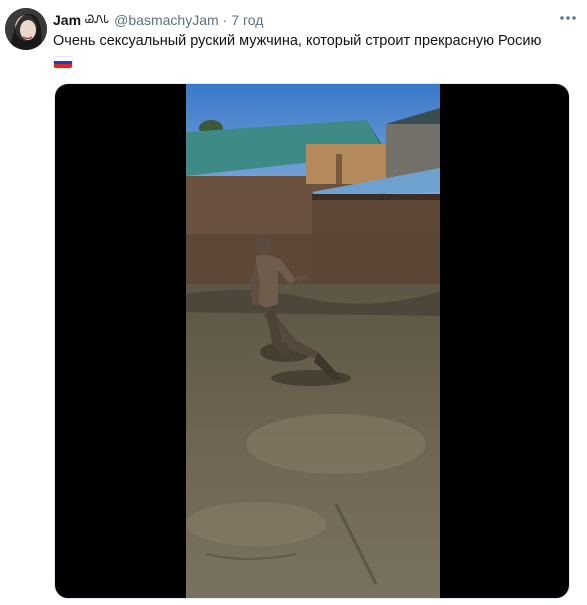 The height and width of the screenshot is (605, 587). Describe the element at coordinates (247, 20) in the screenshot. I see `timestamp: 7 год` at that location.